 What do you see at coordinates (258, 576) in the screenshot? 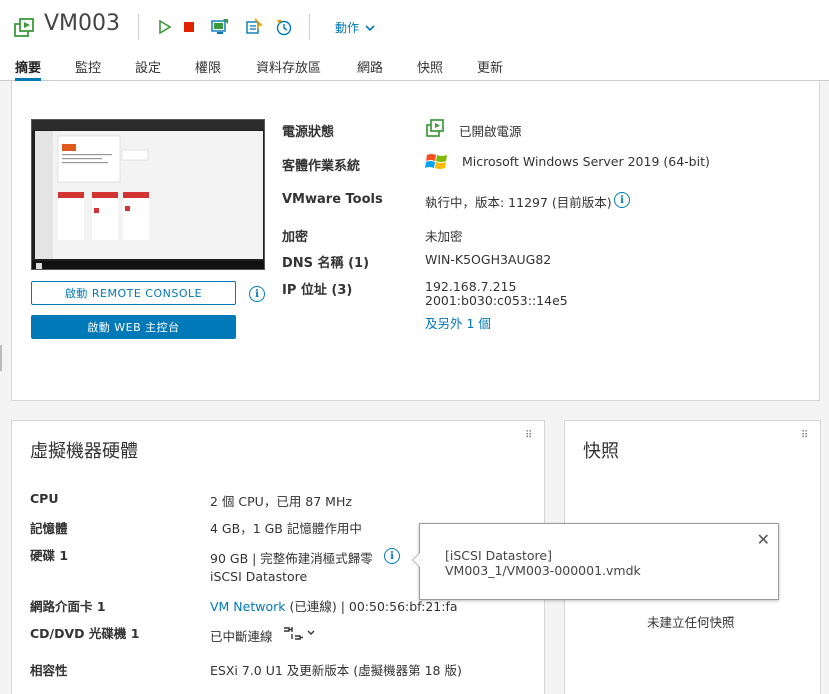
I see `datastore-link: iSCSI Datastore` at bounding box center [258, 576].